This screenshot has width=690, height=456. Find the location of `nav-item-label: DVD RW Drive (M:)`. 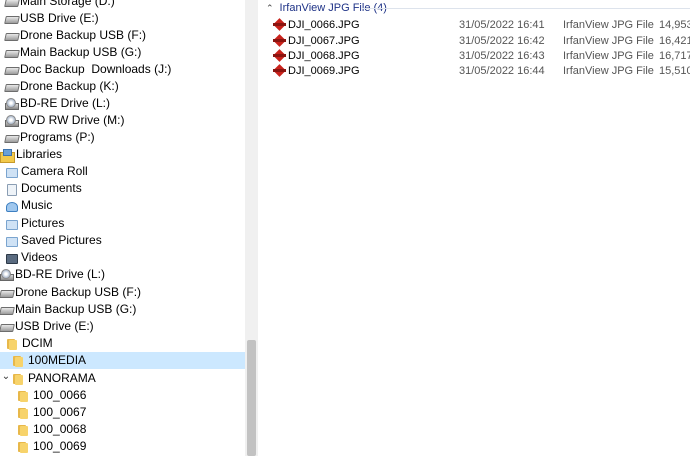

nav-item-label: DVD RW Drive (M:) is located at coordinates (72, 120).